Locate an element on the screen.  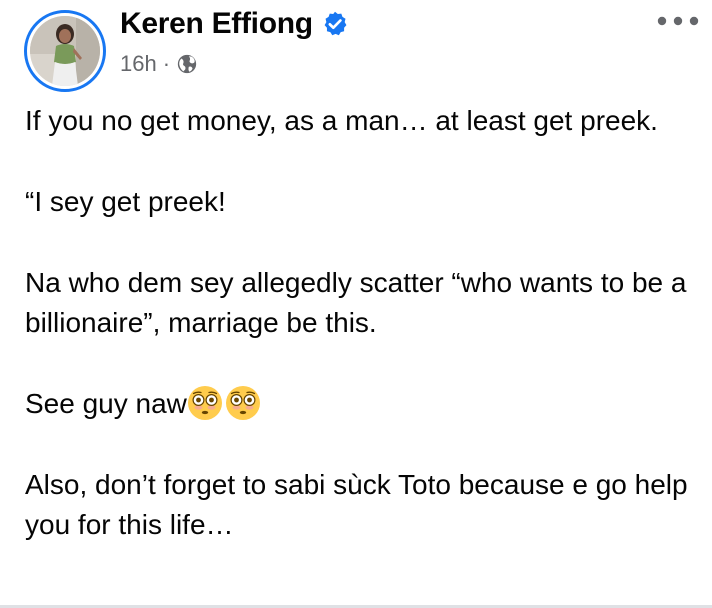
verified-badge-icon is located at coordinates (335, 23).